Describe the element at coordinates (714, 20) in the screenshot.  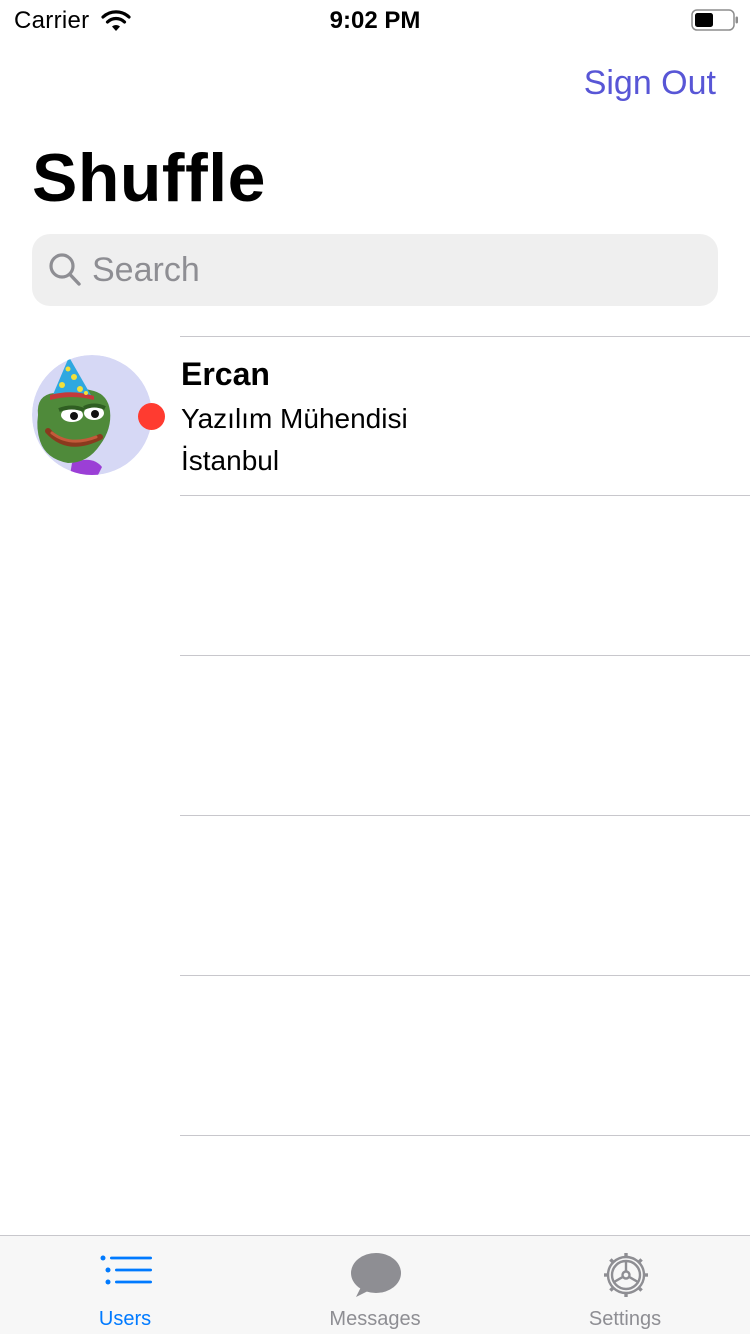
I see `battery-icon` at that location.